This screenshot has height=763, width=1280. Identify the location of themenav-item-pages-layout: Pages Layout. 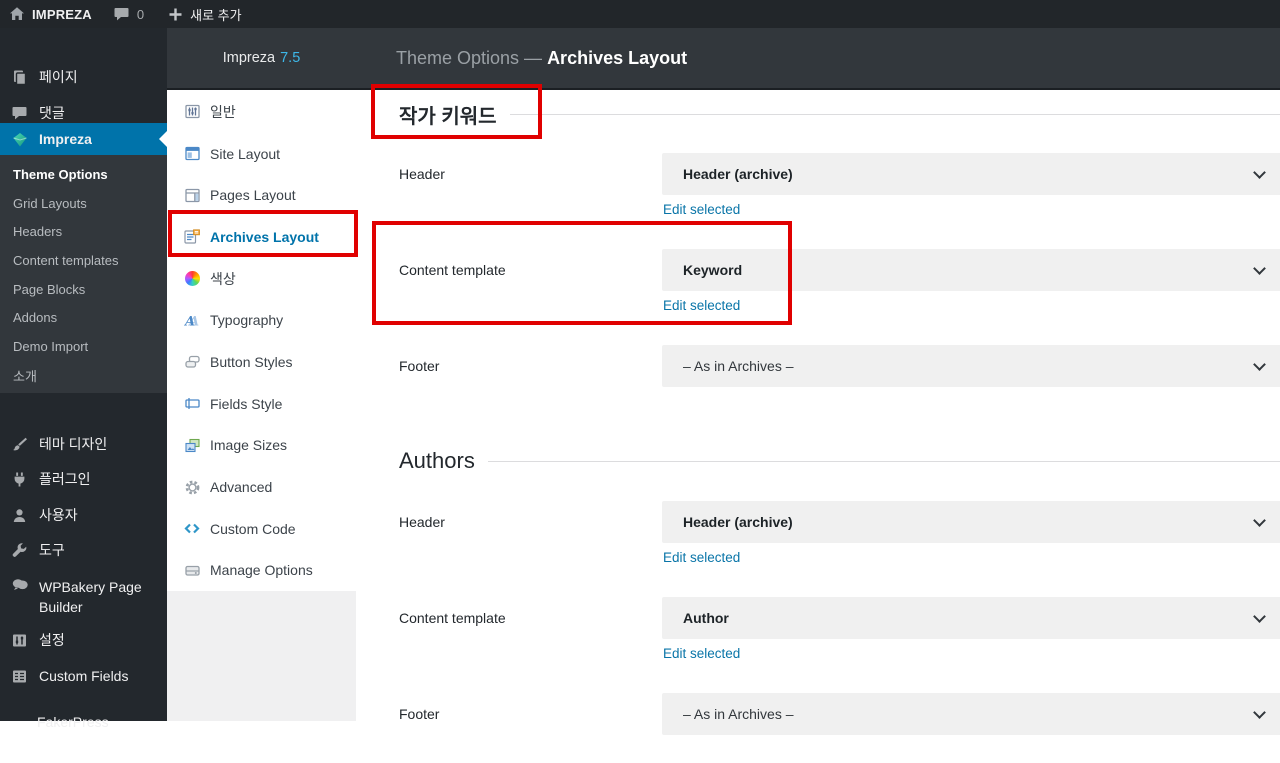
(261, 195).